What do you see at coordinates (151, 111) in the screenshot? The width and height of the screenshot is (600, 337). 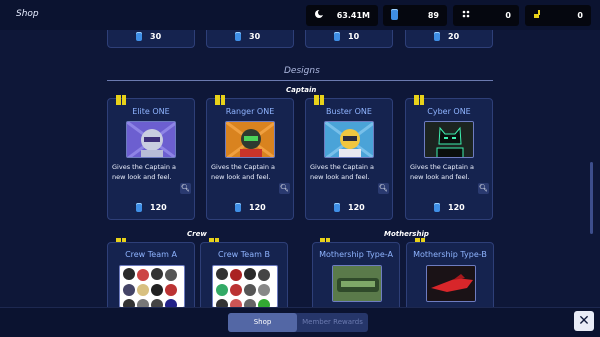 I see `item-name: Elite ONE` at bounding box center [151, 111].